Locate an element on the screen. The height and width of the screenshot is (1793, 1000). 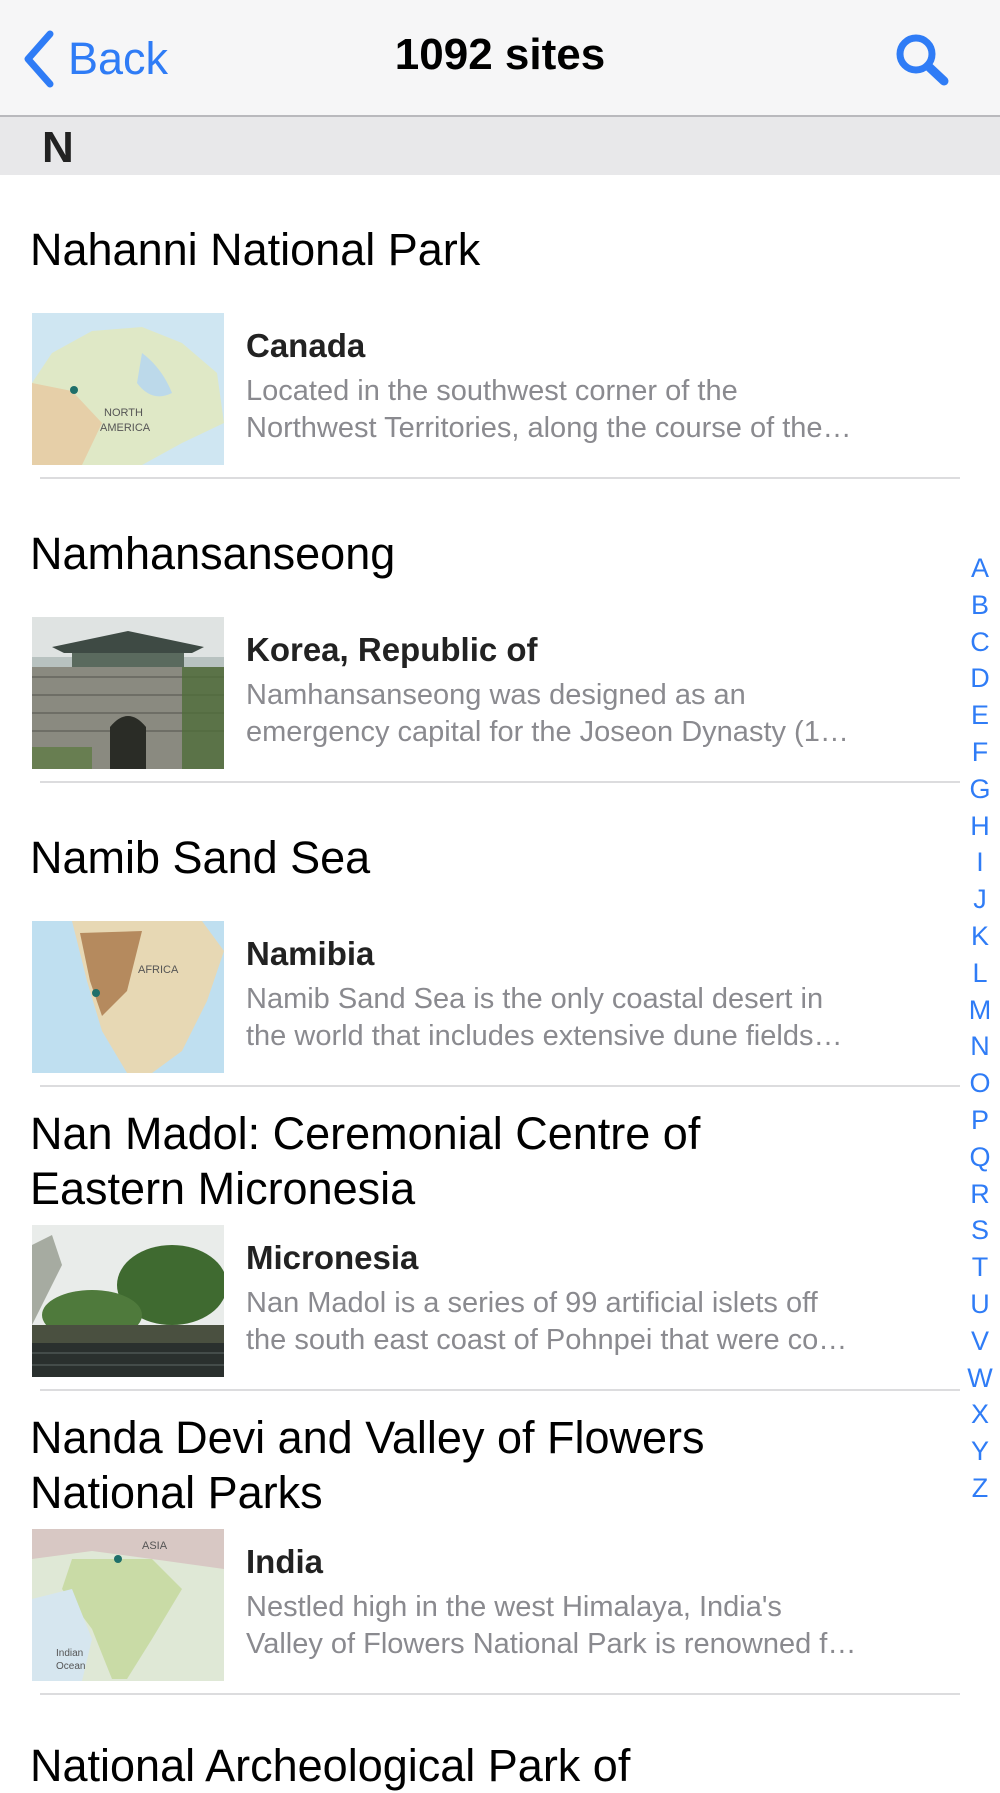
index-letter-s: S is located at coordinates (980, 1230).